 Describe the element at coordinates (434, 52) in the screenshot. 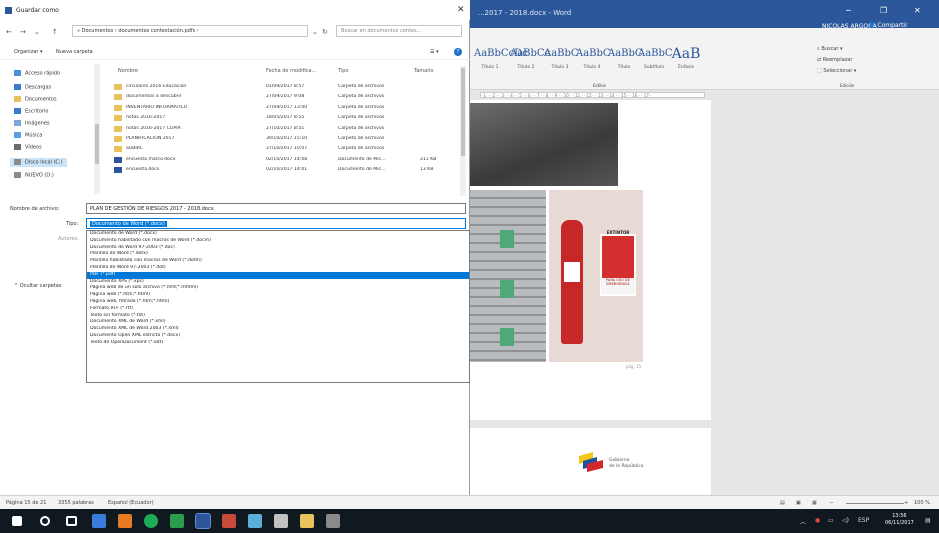

I see `view-options-icon: ☰ ▾` at that location.